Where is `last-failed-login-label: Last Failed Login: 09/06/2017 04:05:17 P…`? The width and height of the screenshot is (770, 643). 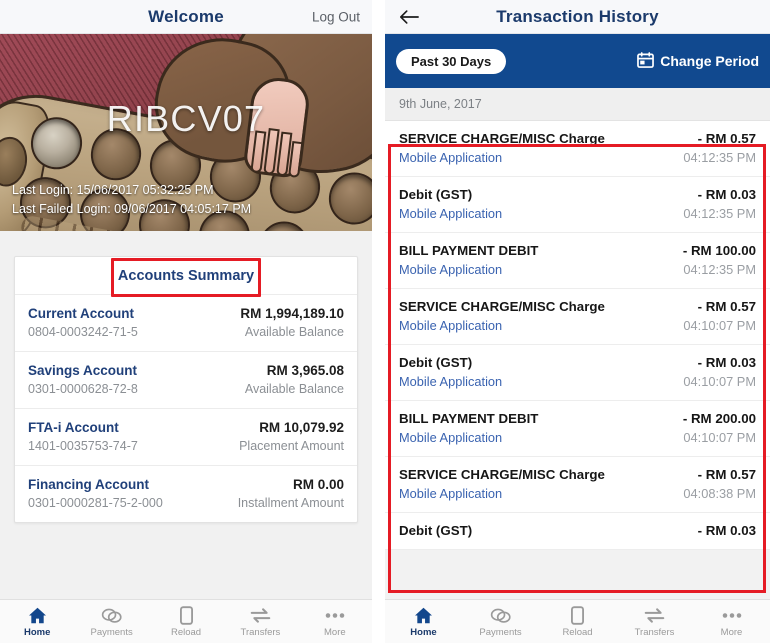 last-failed-login-label: Last Failed Login: 09/06/2017 04:05:17 P… is located at coordinates (132, 209).